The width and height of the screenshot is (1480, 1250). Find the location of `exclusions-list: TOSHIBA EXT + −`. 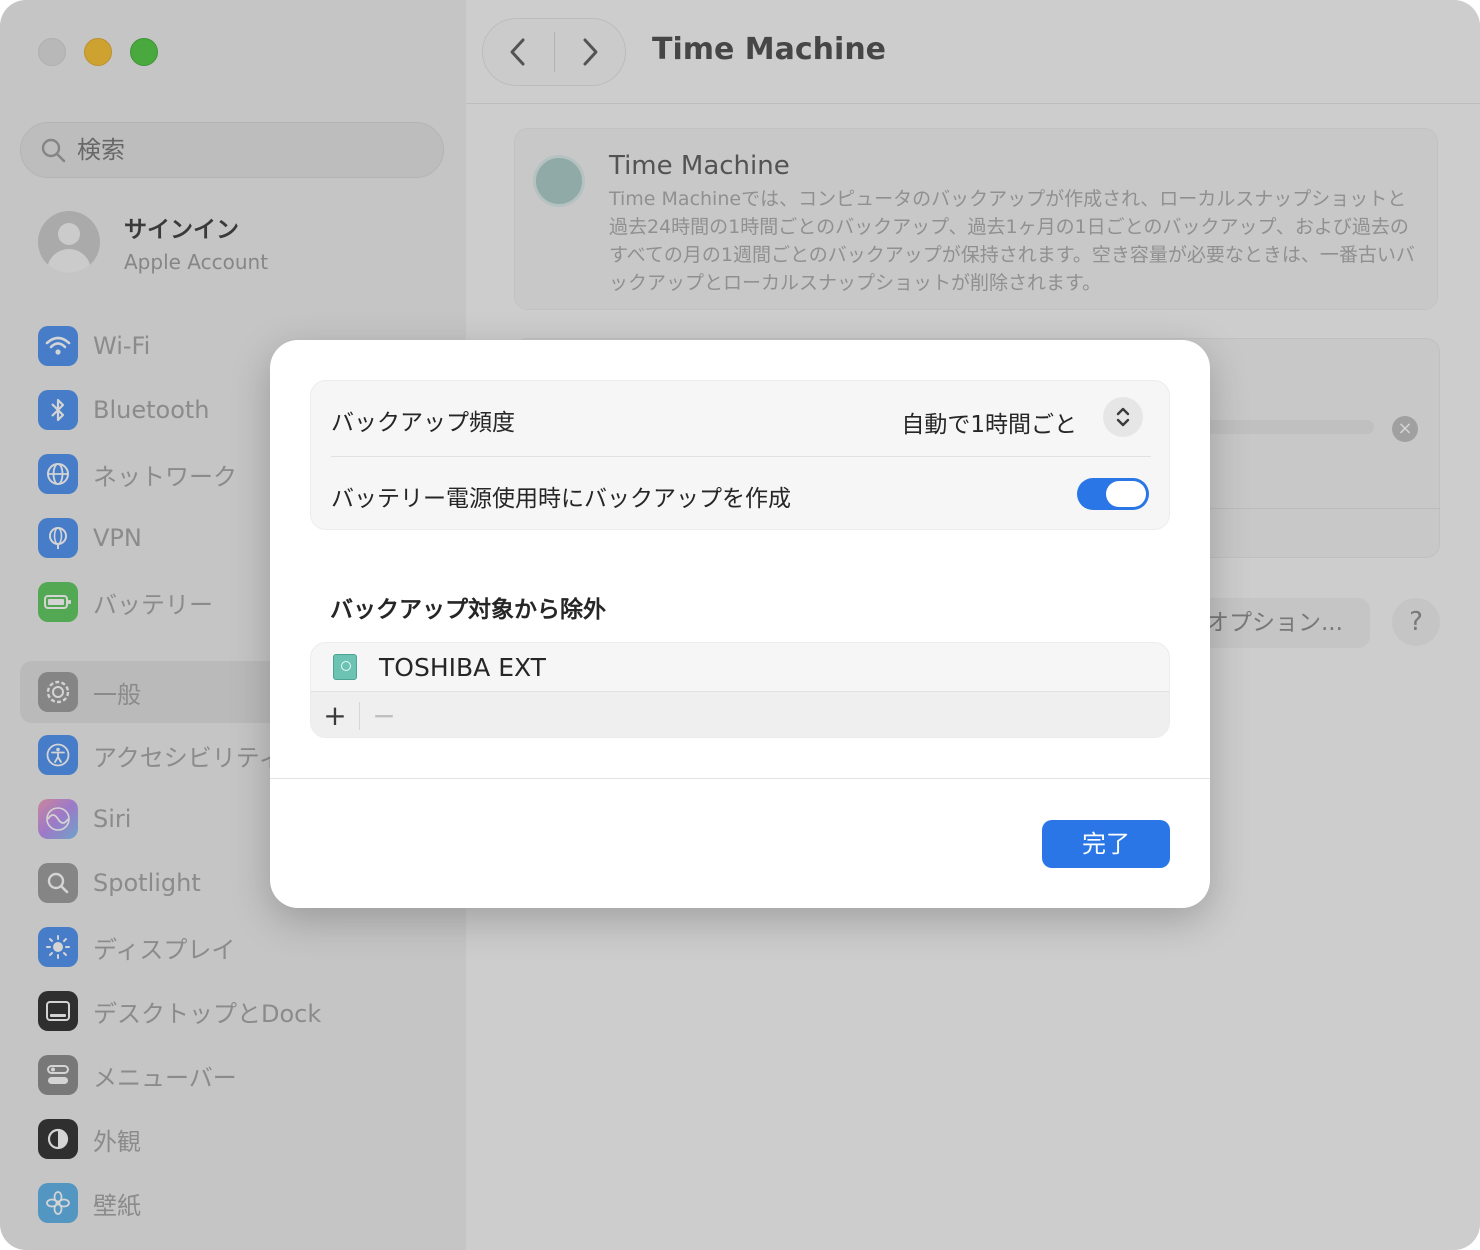

exclusions-list: TOSHIBA EXT + − is located at coordinates (740, 690).